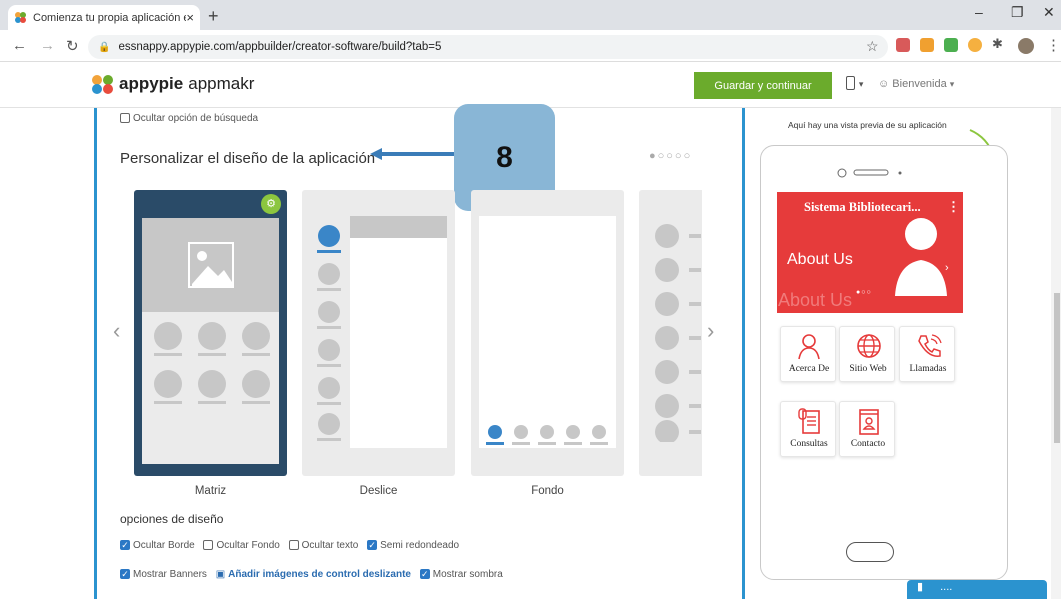 The height and width of the screenshot is (599, 1061). What do you see at coordinates (979, 12) in the screenshot?
I see `minimize-button: –` at bounding box center [979, 12].